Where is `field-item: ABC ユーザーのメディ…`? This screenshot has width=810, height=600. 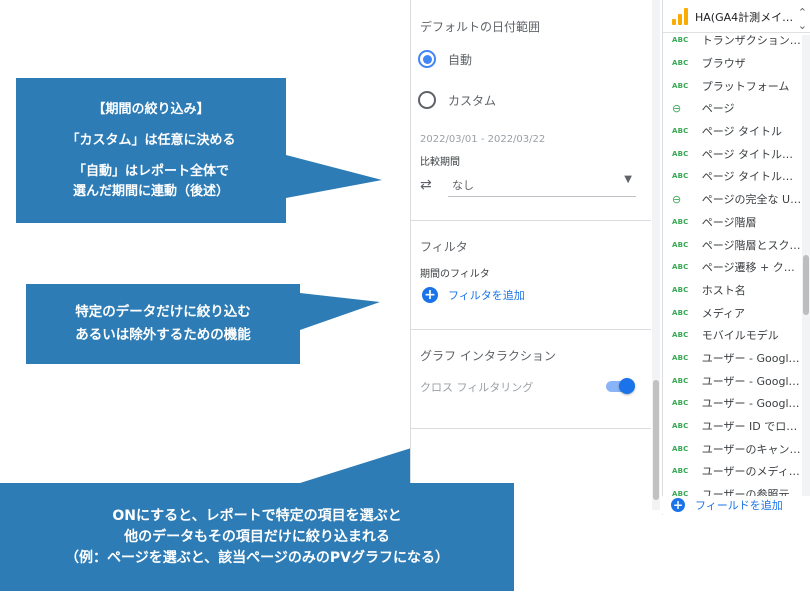
field-item: ABC ユーザーのメディ… is located at coordinates (733, 471).